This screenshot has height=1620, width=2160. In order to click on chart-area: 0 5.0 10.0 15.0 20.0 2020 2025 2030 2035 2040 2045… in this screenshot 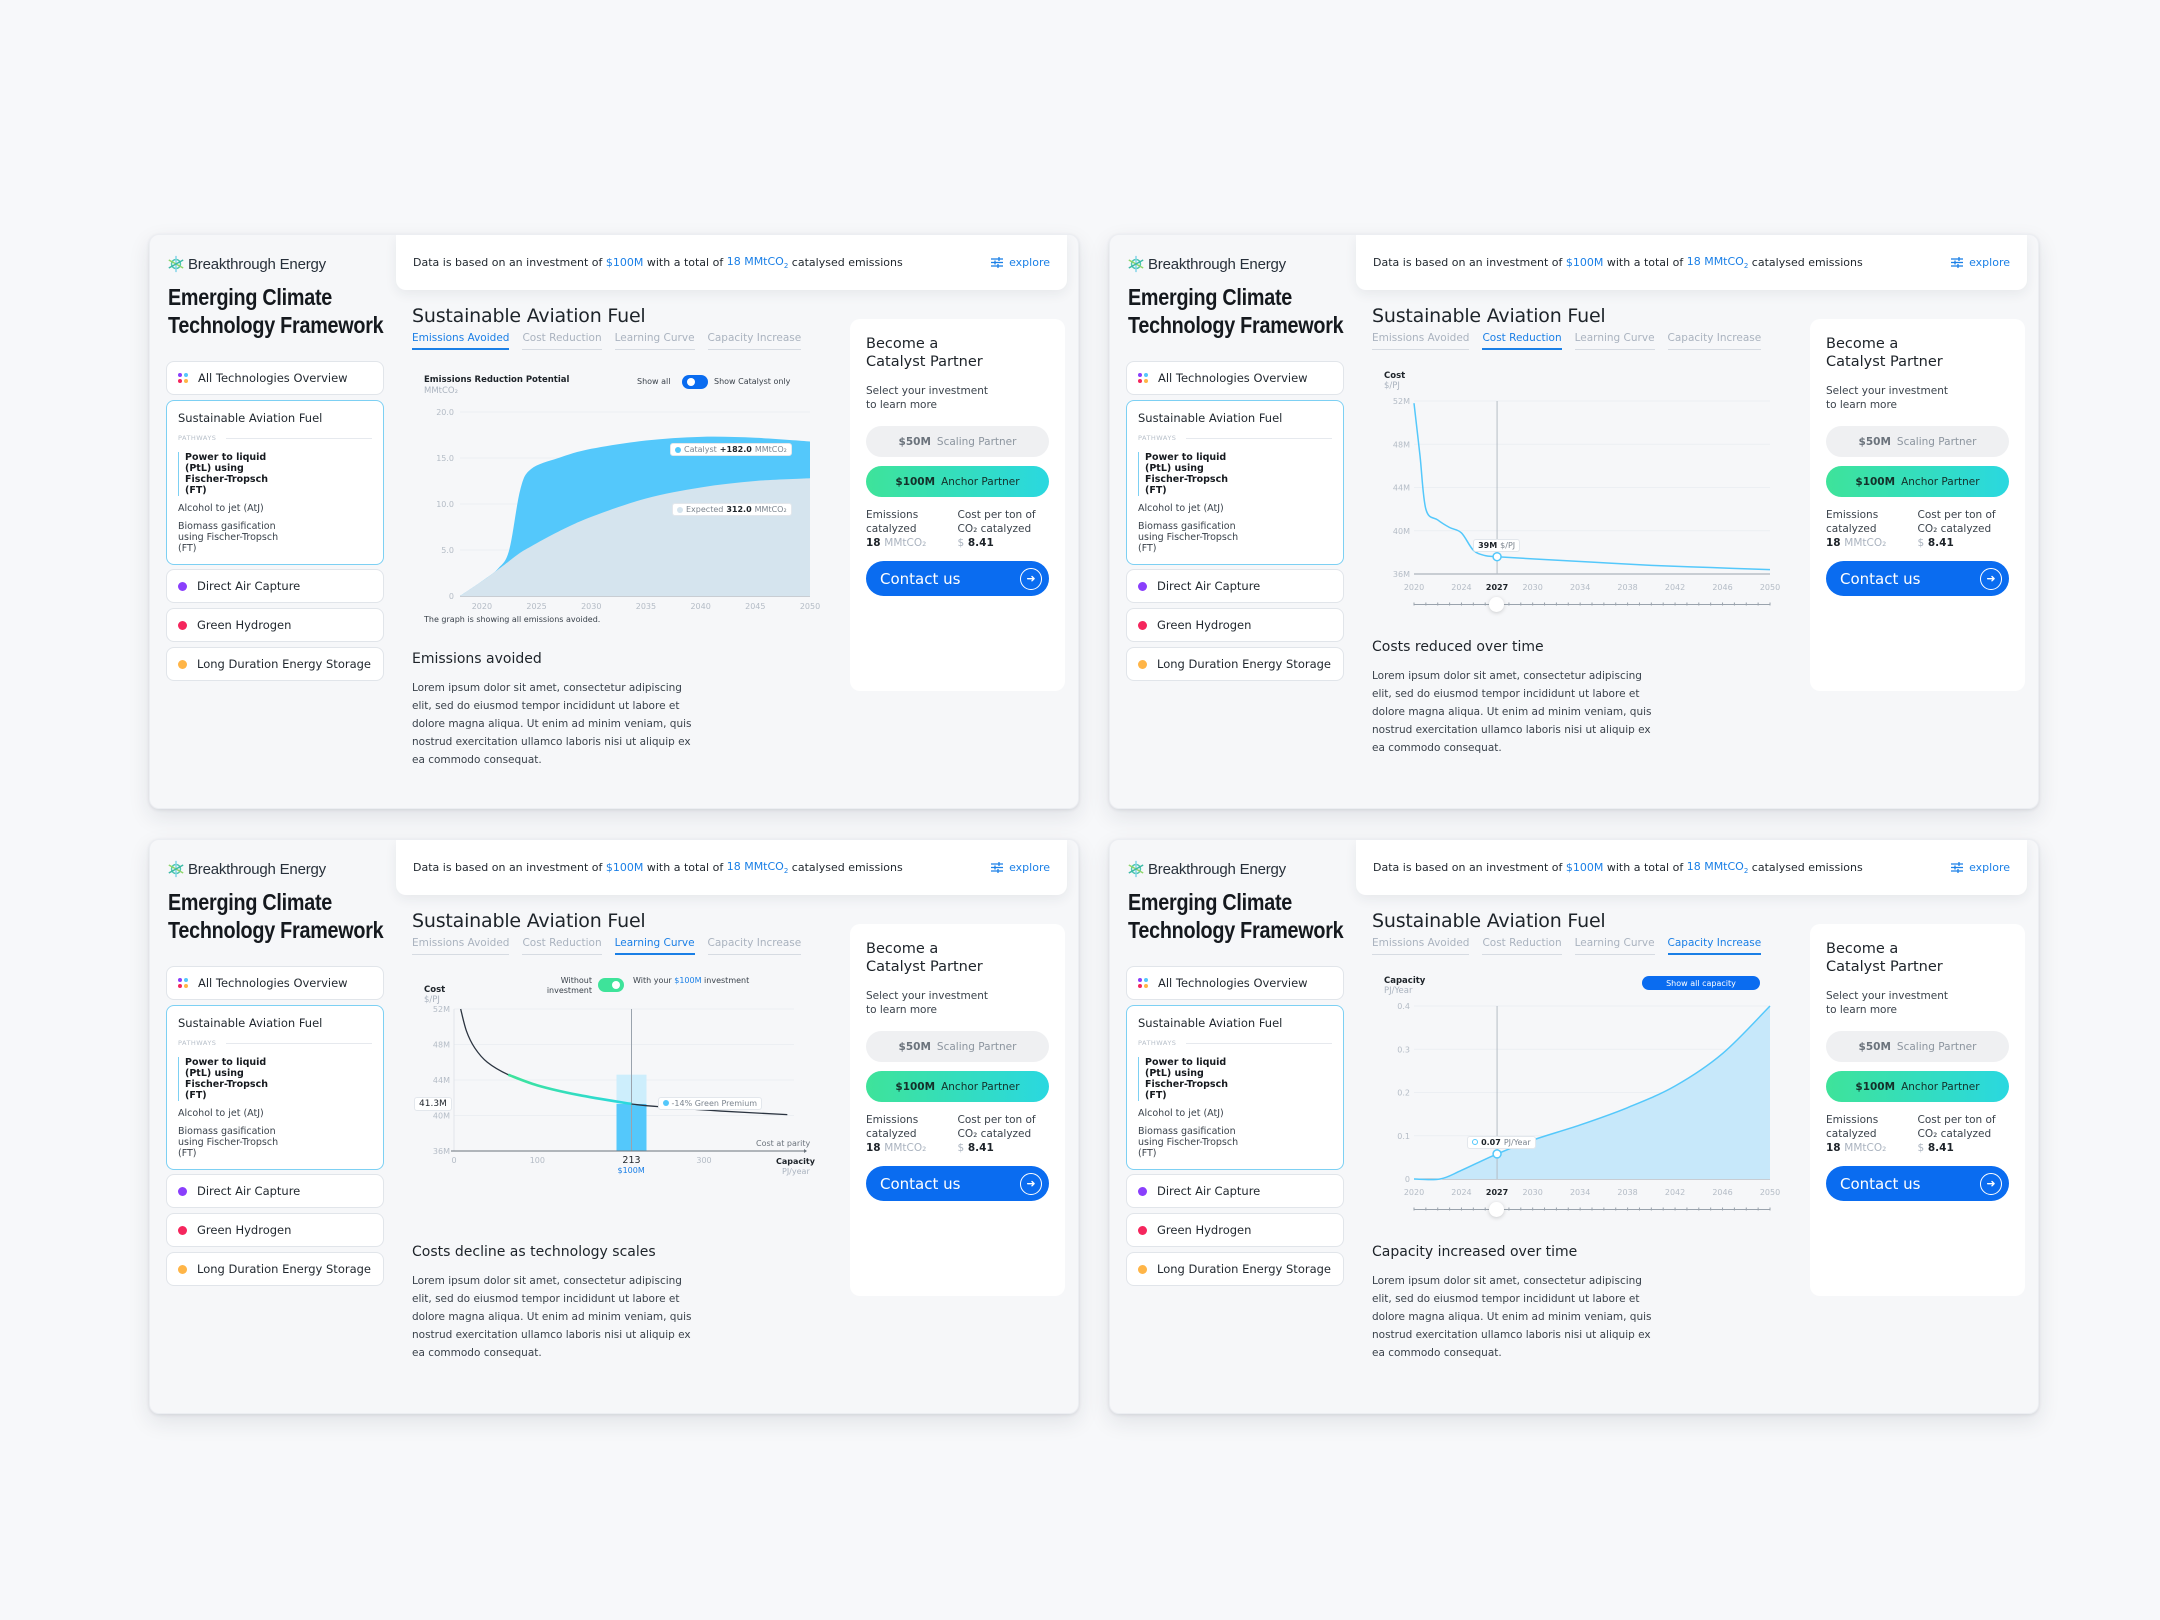, I will do `click(617, 502)`.